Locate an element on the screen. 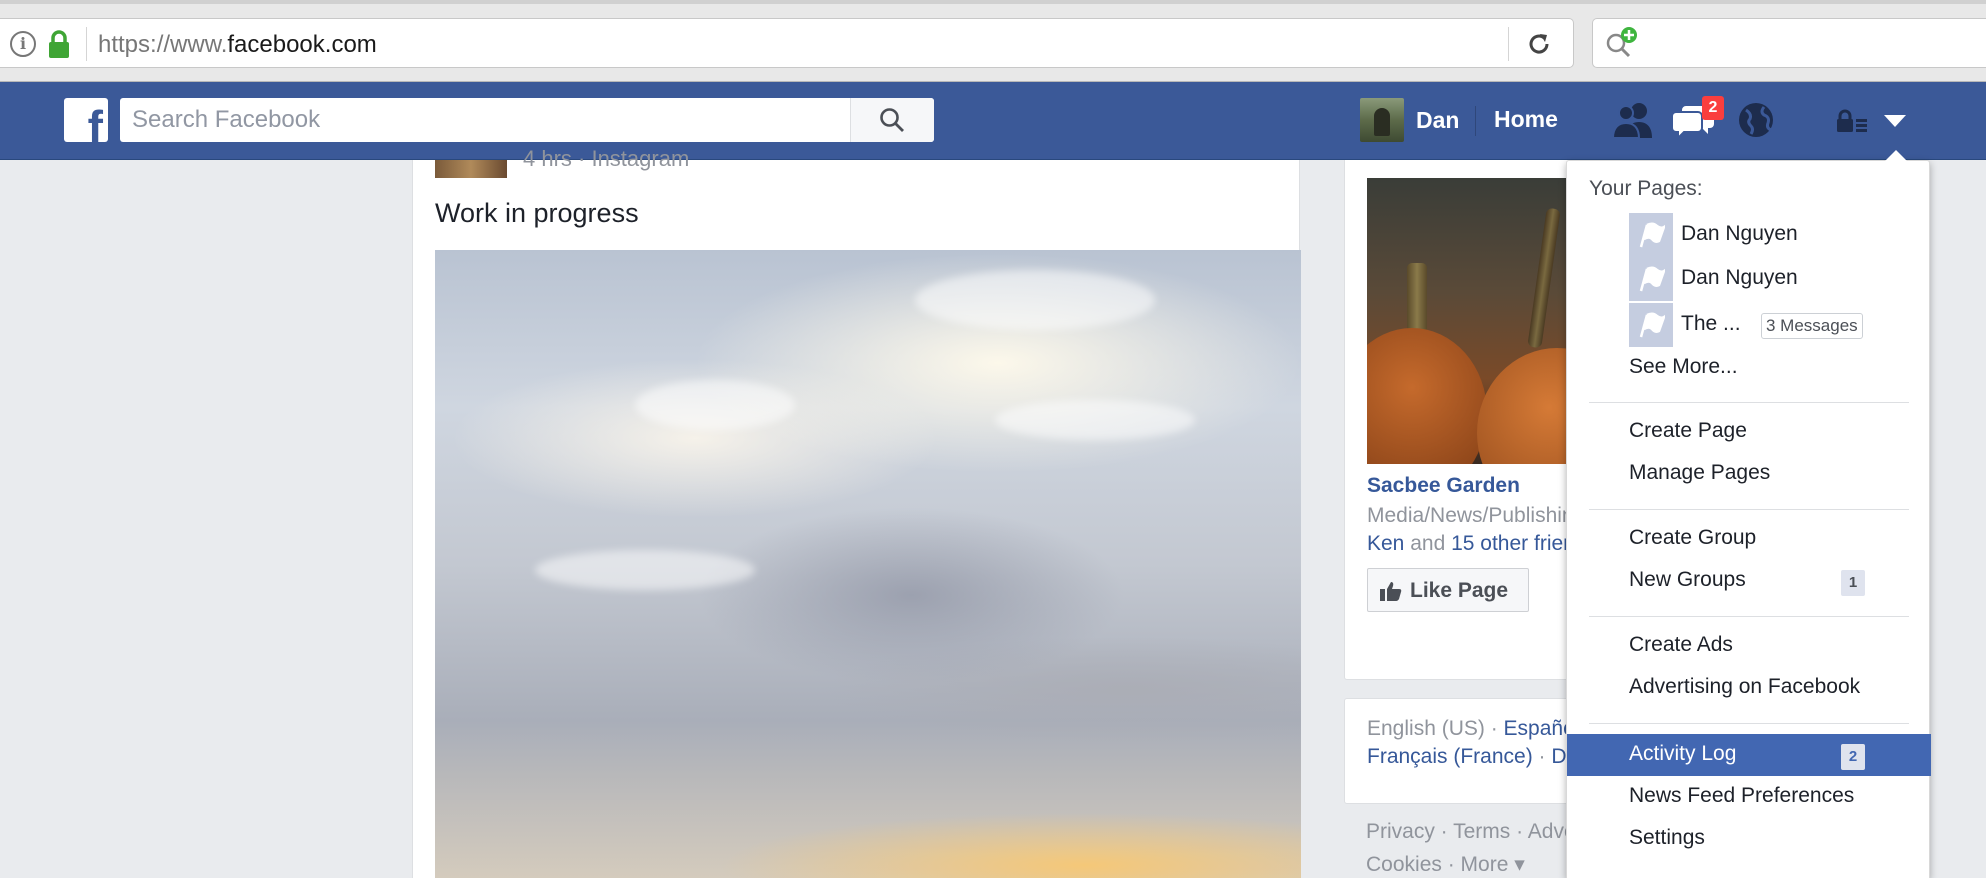  browser-search-bar is located at coordinates (1789, 43).